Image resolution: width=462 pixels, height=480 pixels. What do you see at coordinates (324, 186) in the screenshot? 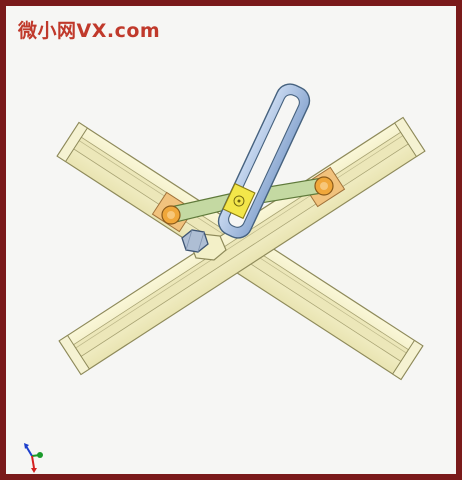
I see `pin-right` at bounding box center [324, 186].